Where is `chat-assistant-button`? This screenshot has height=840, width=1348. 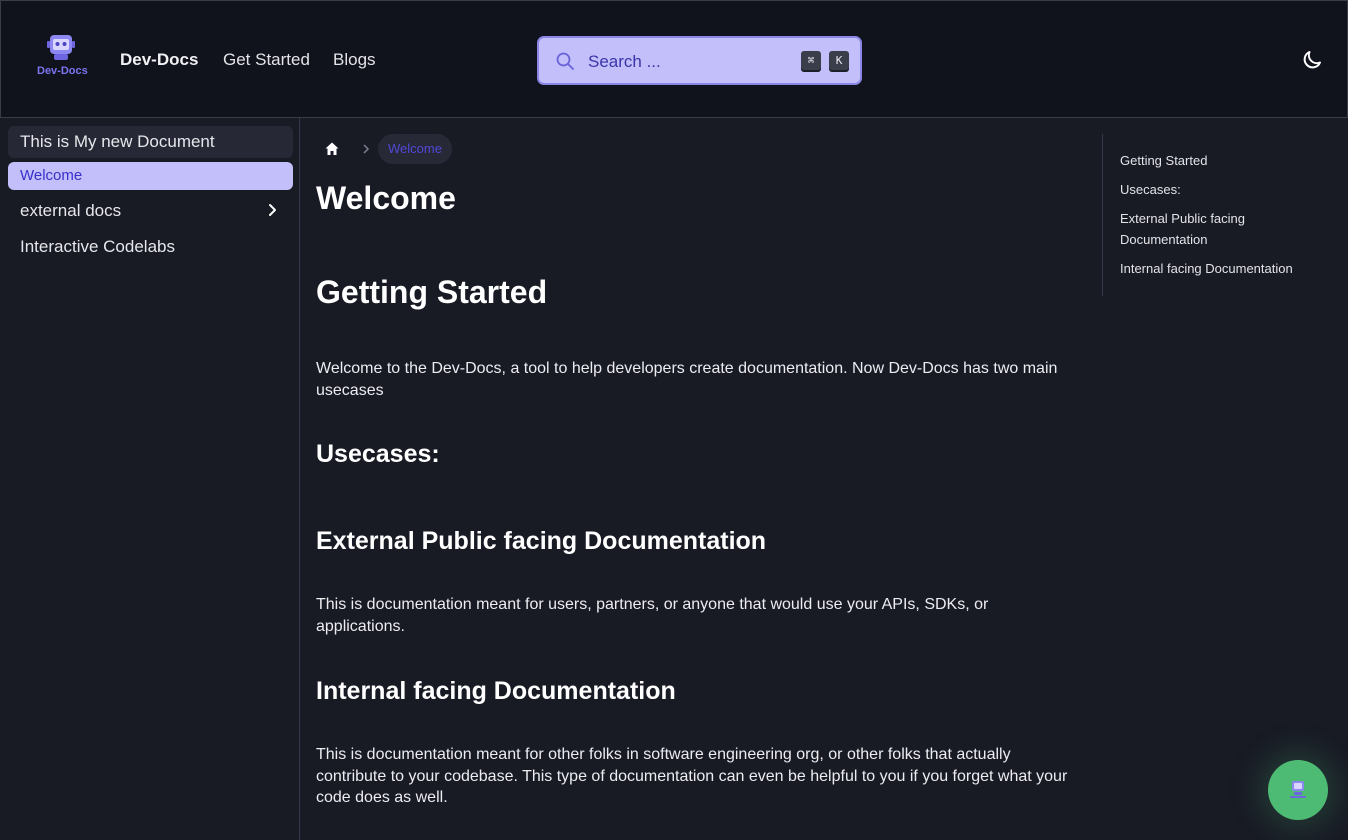 chat-assistant-button is located at coordinates (1298, 790).